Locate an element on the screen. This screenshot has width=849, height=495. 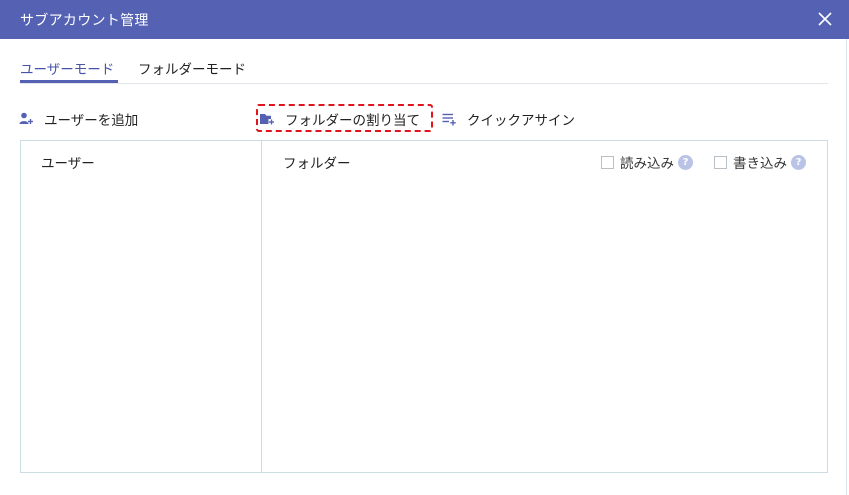
panel-divider is located at coordinates (261, 306).